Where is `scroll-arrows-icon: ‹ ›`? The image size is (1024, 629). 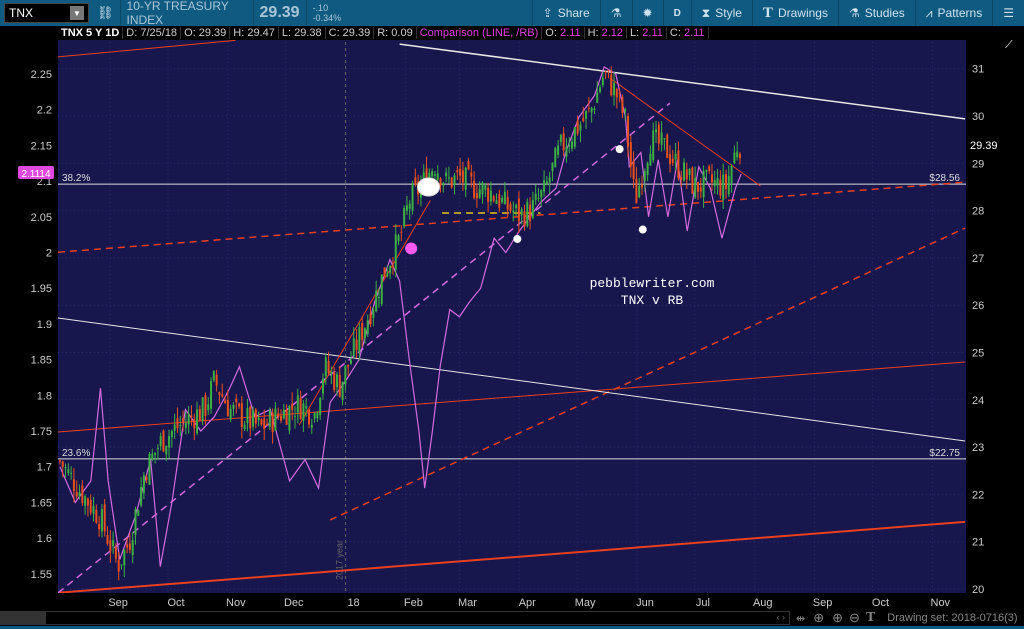
scroll-arrows-icon: ‹ › is located at coordinates (781, 617).